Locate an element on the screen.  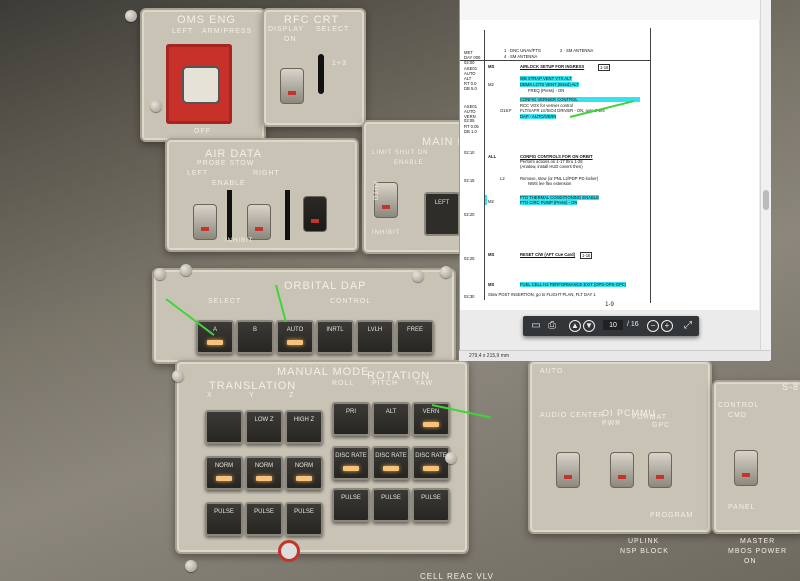
manual-blank-button is located at coordinates (224, 427).